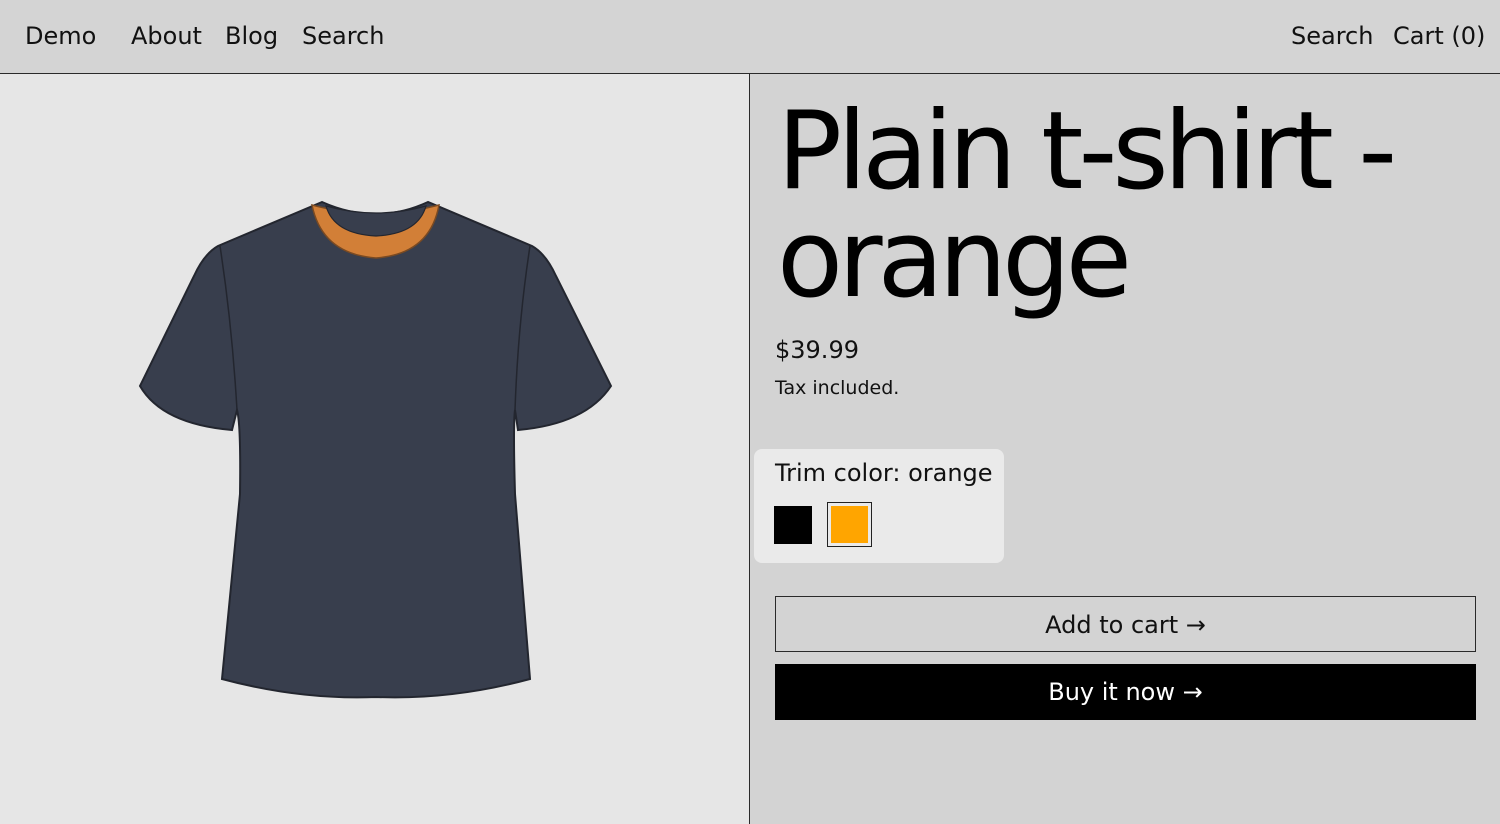 This screenshot has width=1500, height=824. Describe the element at coordinates (817, 350) in the screenshot. I see `product-price: $39.99` at that location.